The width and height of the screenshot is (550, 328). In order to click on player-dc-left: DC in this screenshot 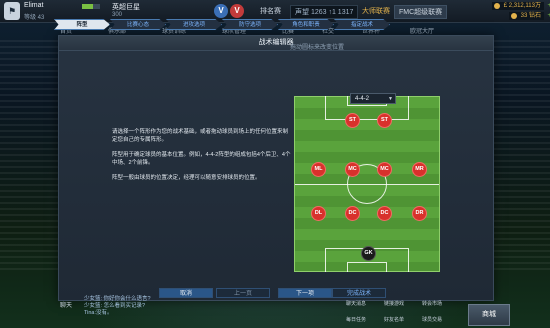, I will do `click(352, 213)`.